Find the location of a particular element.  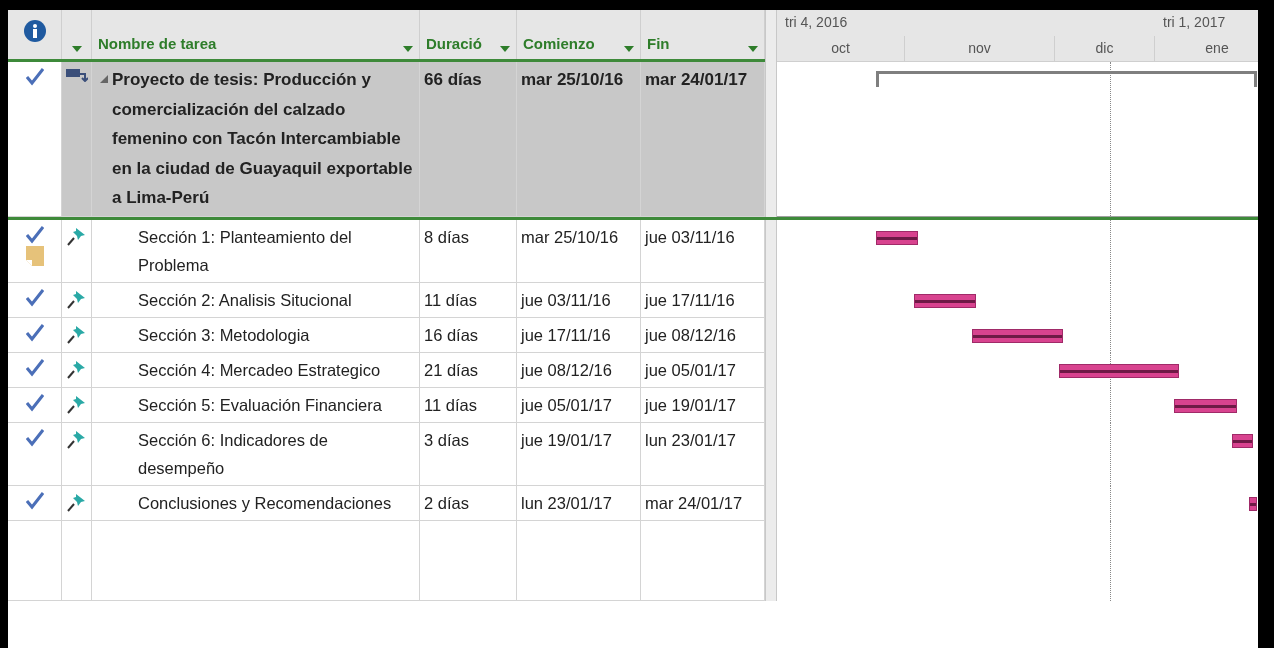

column-title: Comienzo is located at coordinates (559, 43).